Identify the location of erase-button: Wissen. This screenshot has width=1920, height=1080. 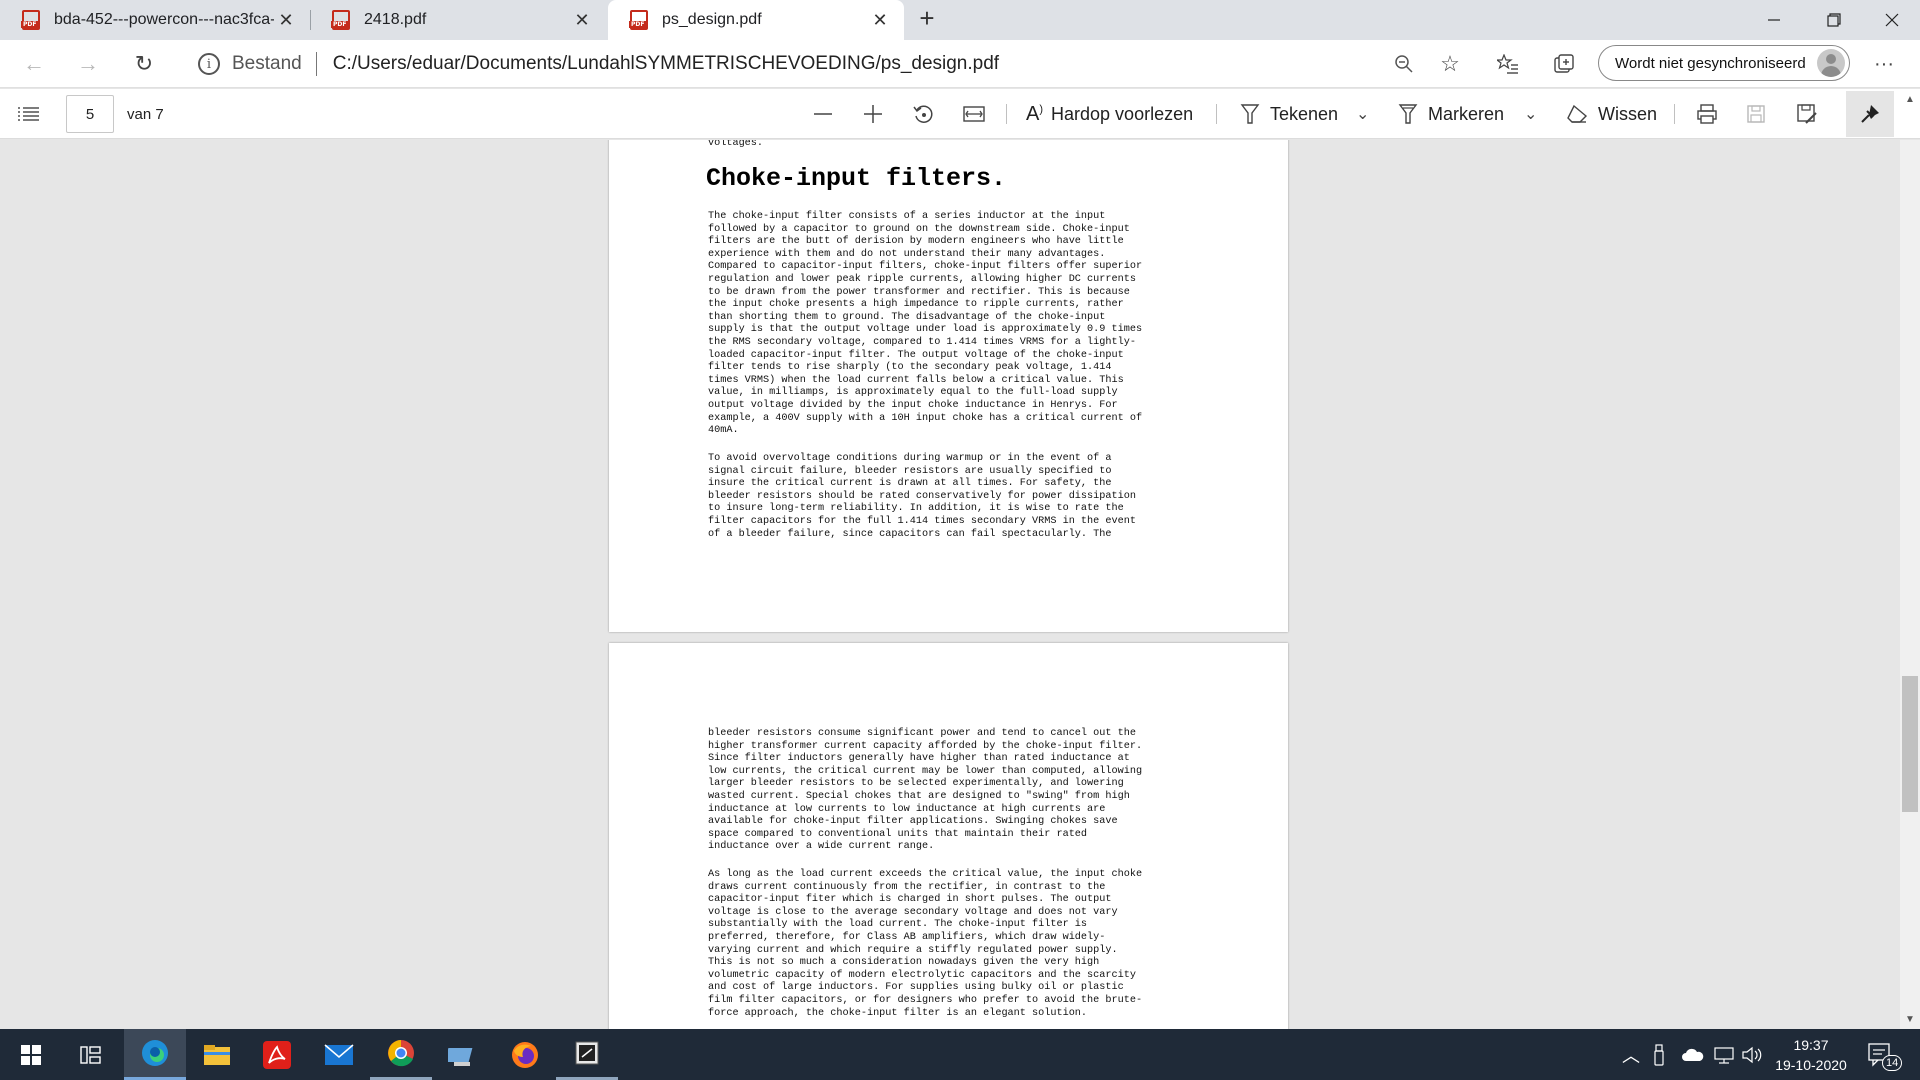
(1611, 114).